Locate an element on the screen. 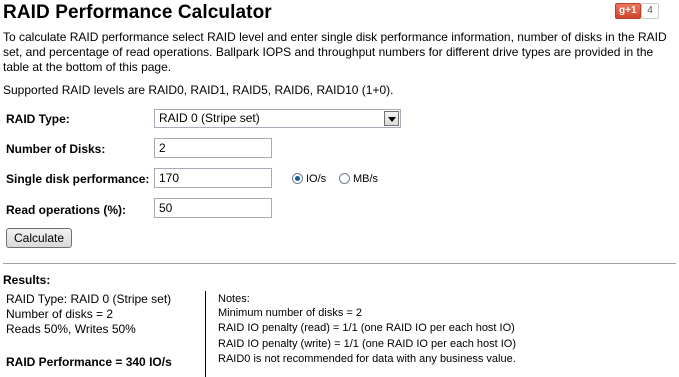  raid-type-label: RAID Type: is located at coordinates (38, 119).